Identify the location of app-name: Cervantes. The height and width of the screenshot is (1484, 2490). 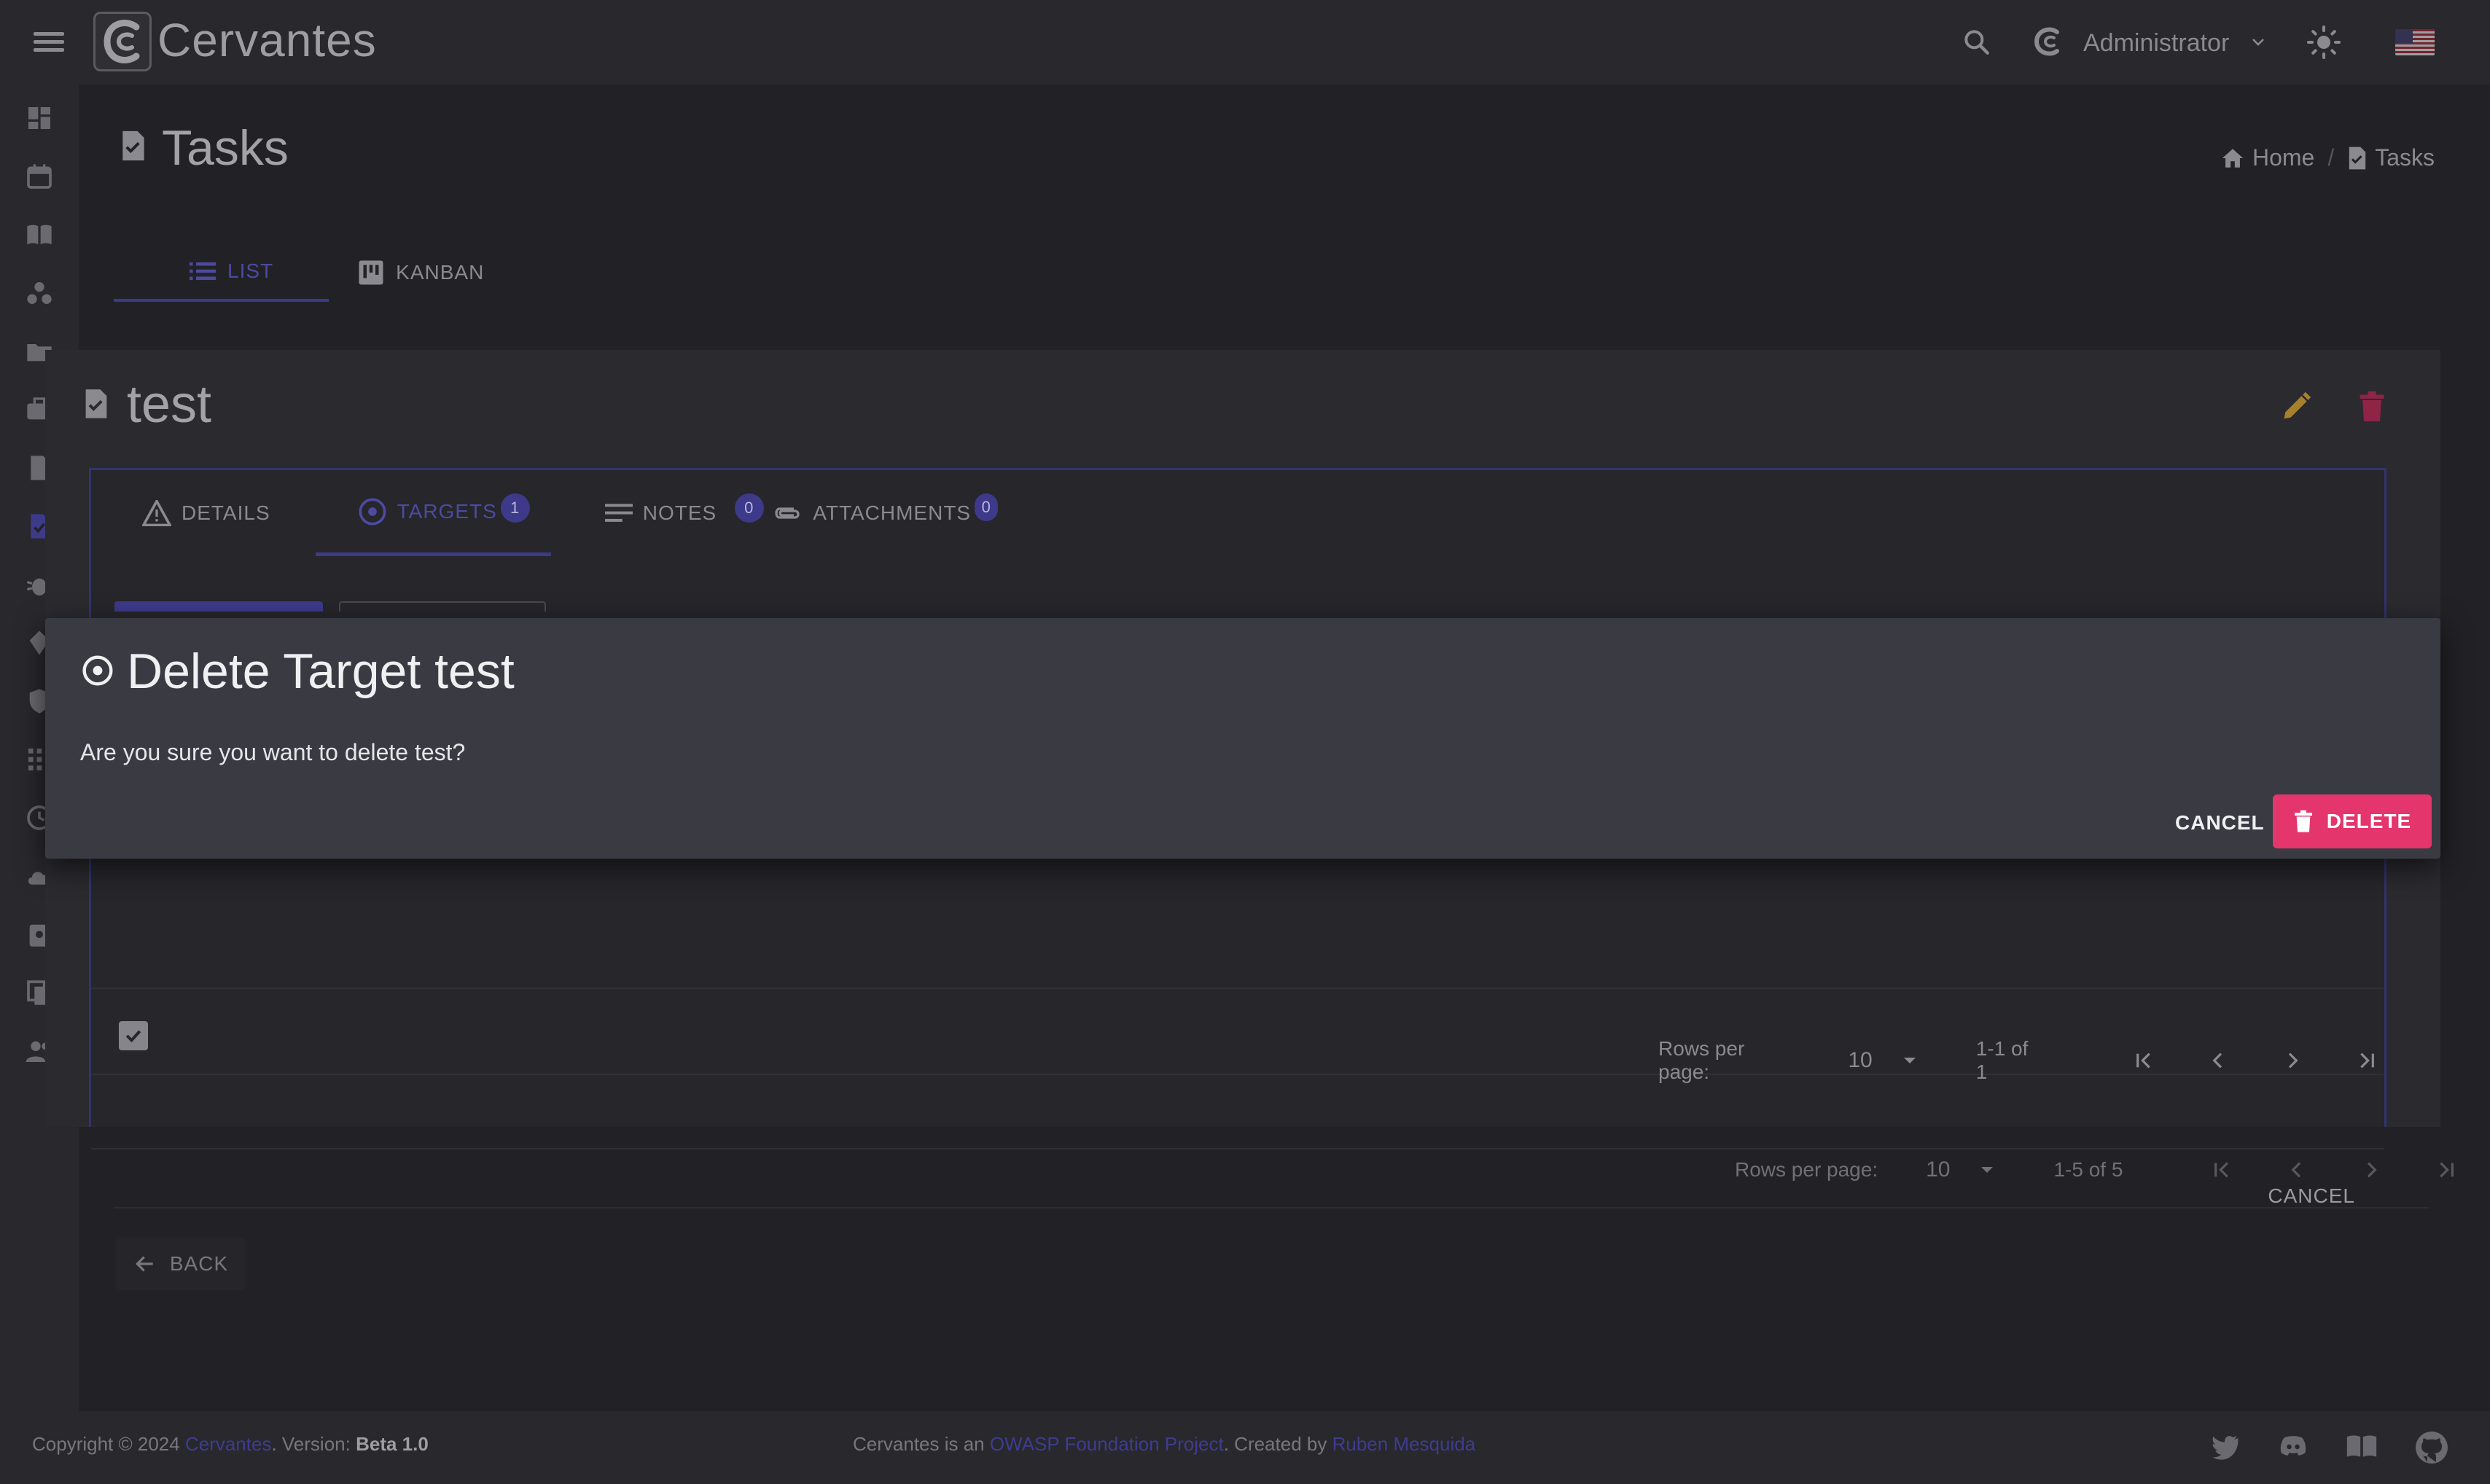
(267, 40).